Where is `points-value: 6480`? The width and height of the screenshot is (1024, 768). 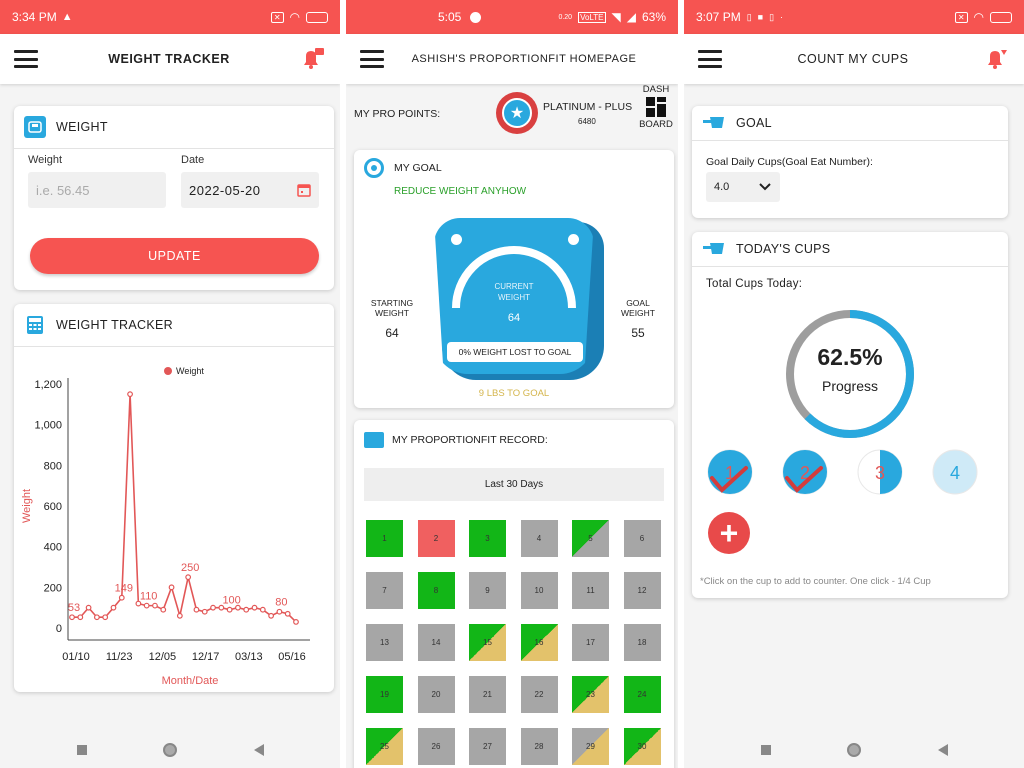
points-value: 6480 is located at coordinates (587, 121).